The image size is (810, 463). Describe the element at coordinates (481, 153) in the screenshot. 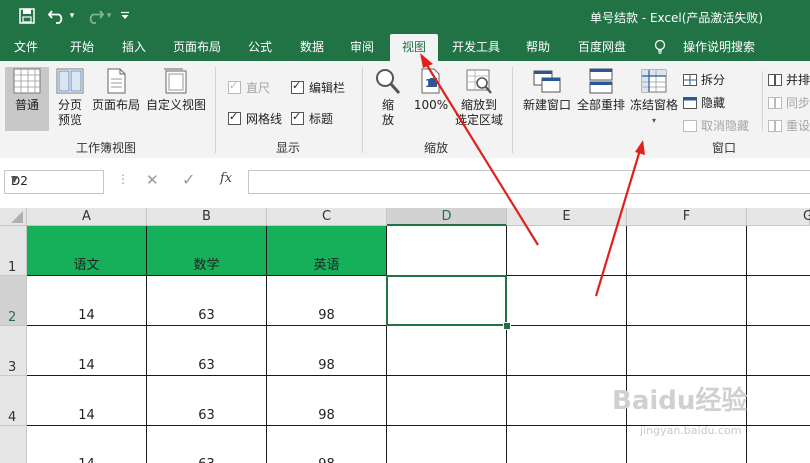

I see `arrow-to-view-tab` at that location.